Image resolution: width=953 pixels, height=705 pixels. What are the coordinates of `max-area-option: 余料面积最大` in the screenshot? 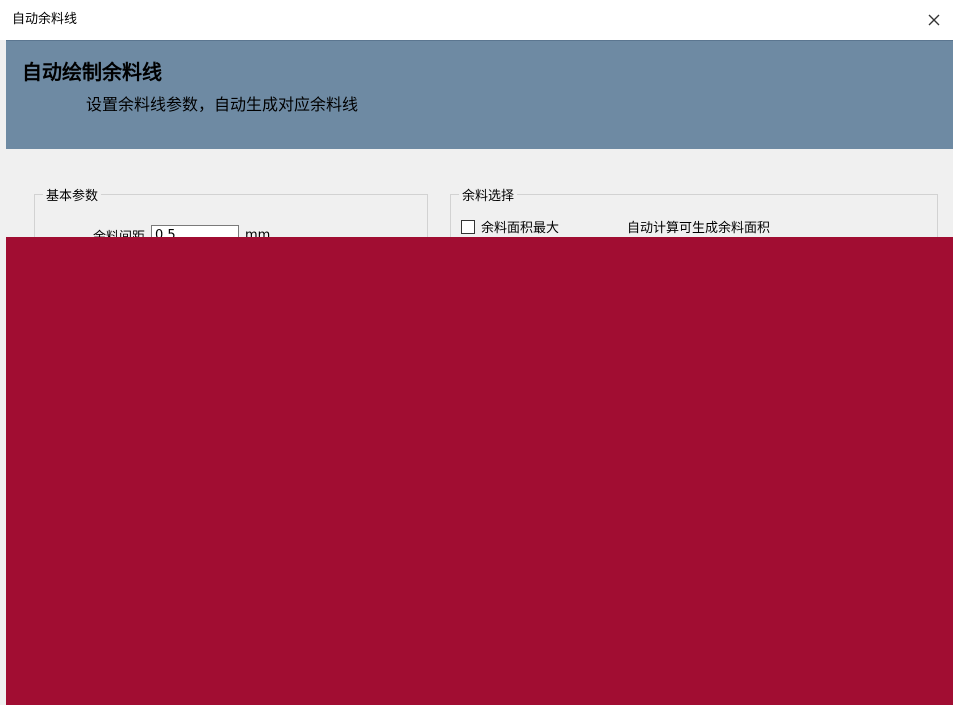 It's located at (510, 226).